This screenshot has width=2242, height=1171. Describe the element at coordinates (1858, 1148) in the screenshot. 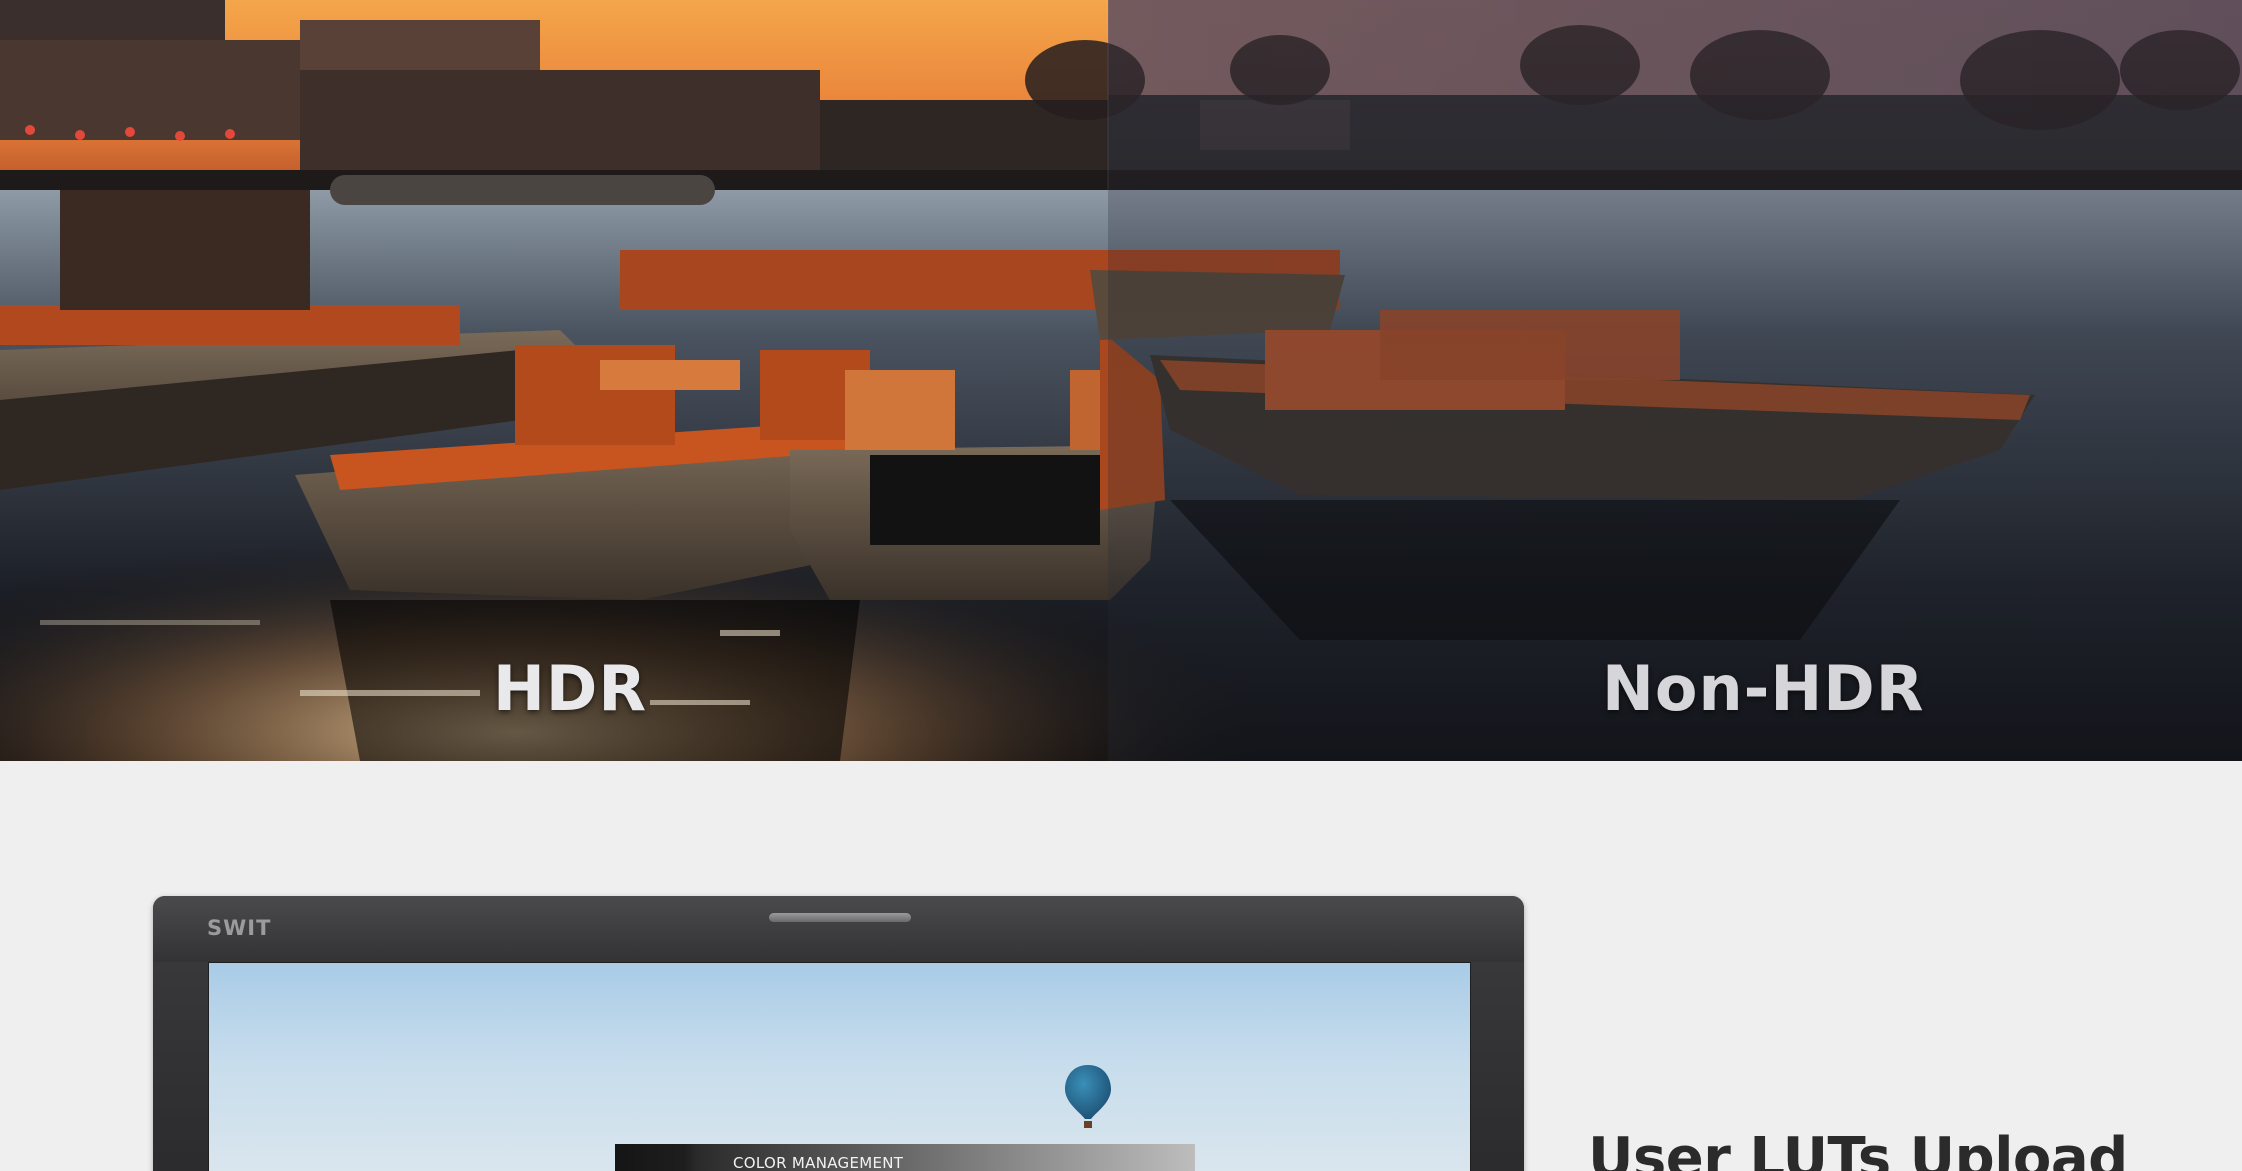

I see `feature-heading: User LUTs Upload` at that location.